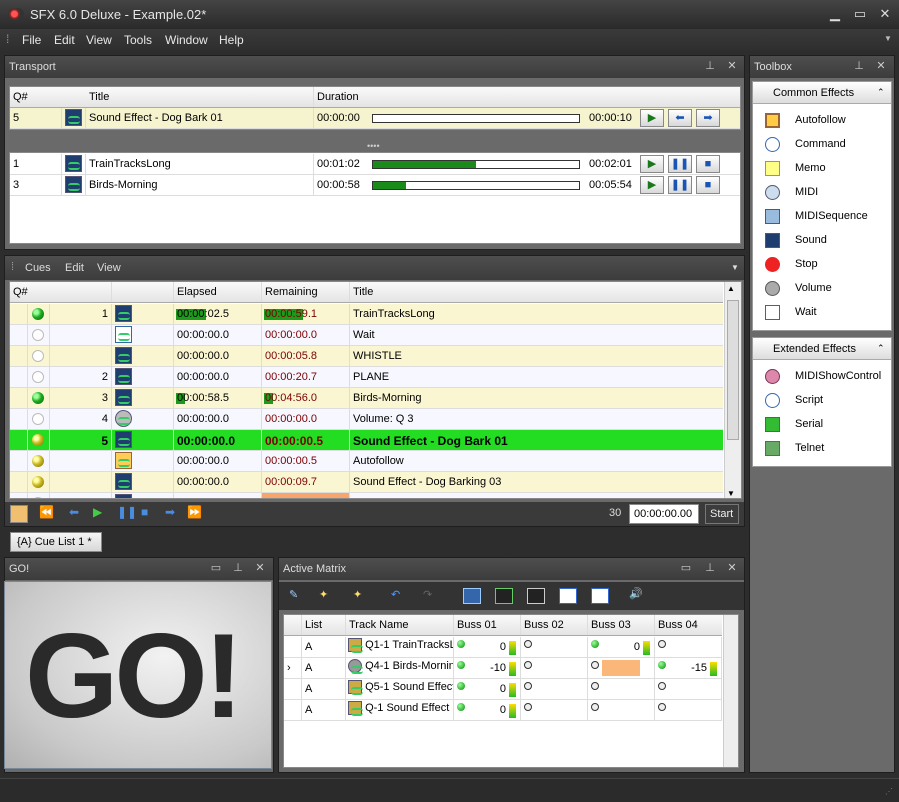 This screenshot has width=899, height=802. I want to click on toolbox-item-stop: Stop, so click(824, 265).